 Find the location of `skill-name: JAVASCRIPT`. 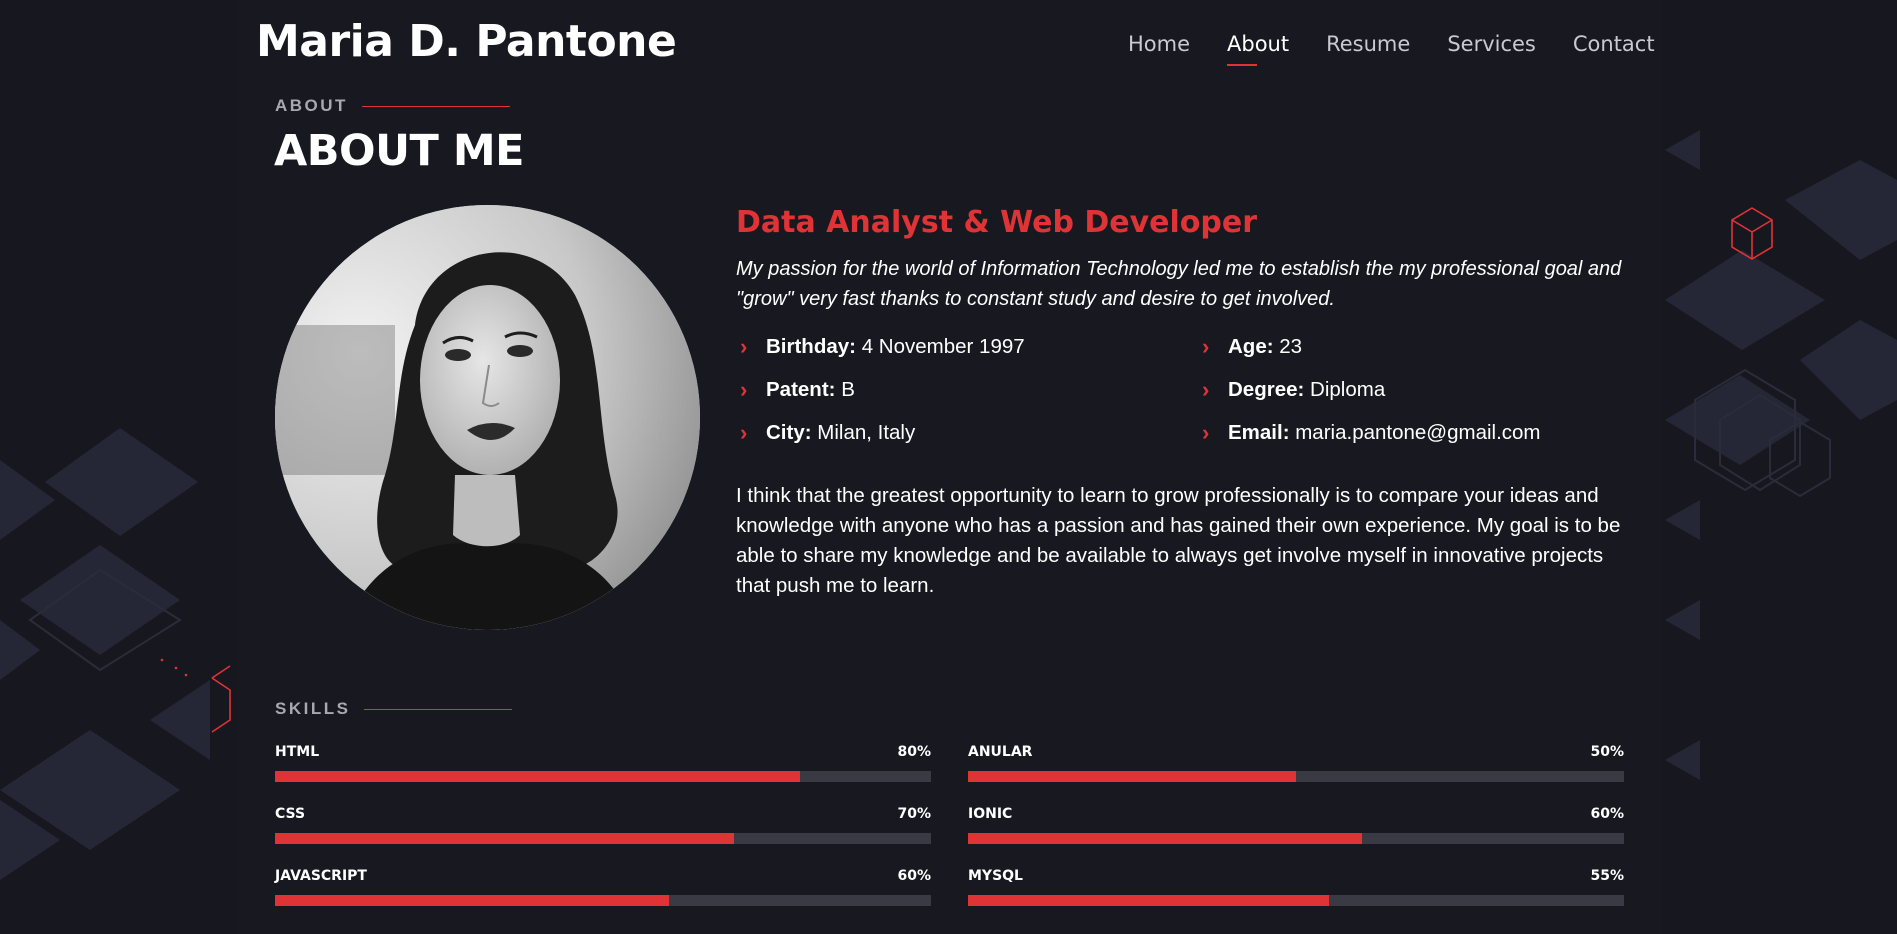

skill-name: JAVASCRIPT is located at coordinates (321, 876).